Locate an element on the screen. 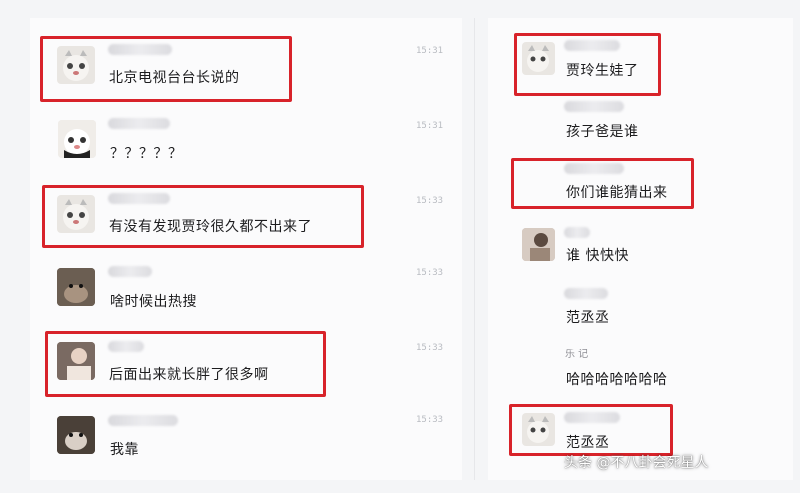 This screenshot has height=493, width=800. watermark: 头条 @不八卦会死星人 is located at coordinates (636, 463).